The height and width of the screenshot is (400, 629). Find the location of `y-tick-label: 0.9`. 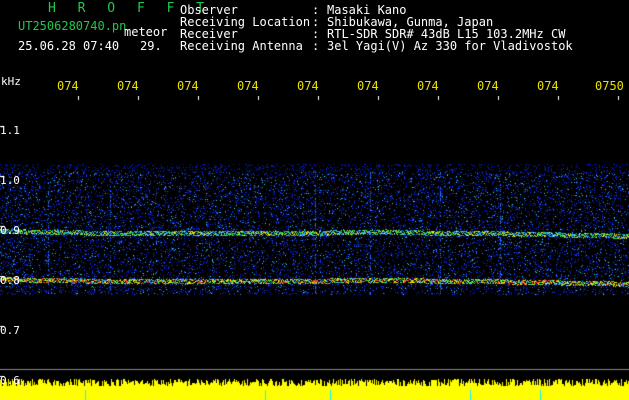

y-tick-label: 0.9 is located at coordinates (10, 230).